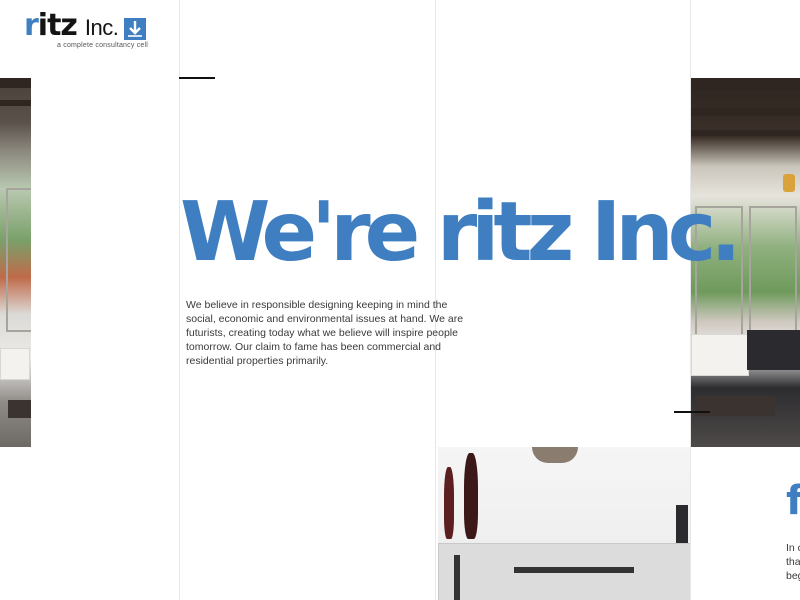 The width and height of the screenshot is (800, 600). Describe the element at coordinates (179, 300) in the screenshot. I see `column-divider` at that location.